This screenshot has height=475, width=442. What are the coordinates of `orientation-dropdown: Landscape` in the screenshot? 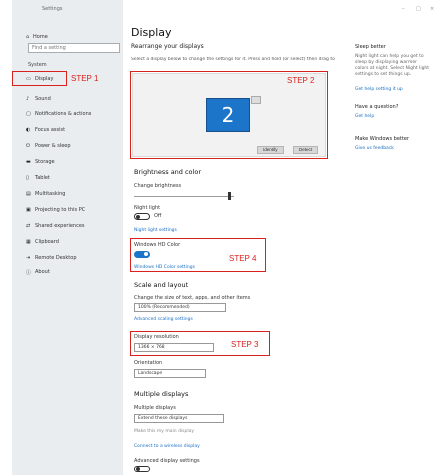 It's located at (170, 373).